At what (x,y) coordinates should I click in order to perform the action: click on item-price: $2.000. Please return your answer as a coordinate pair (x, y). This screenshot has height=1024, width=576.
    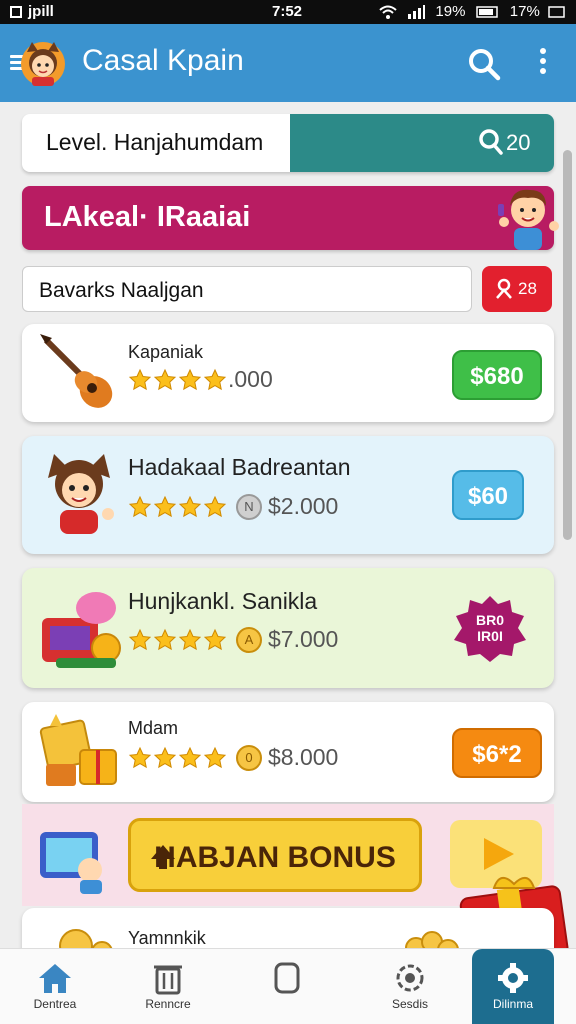
    Looking at the image, I should click on (303, 506).